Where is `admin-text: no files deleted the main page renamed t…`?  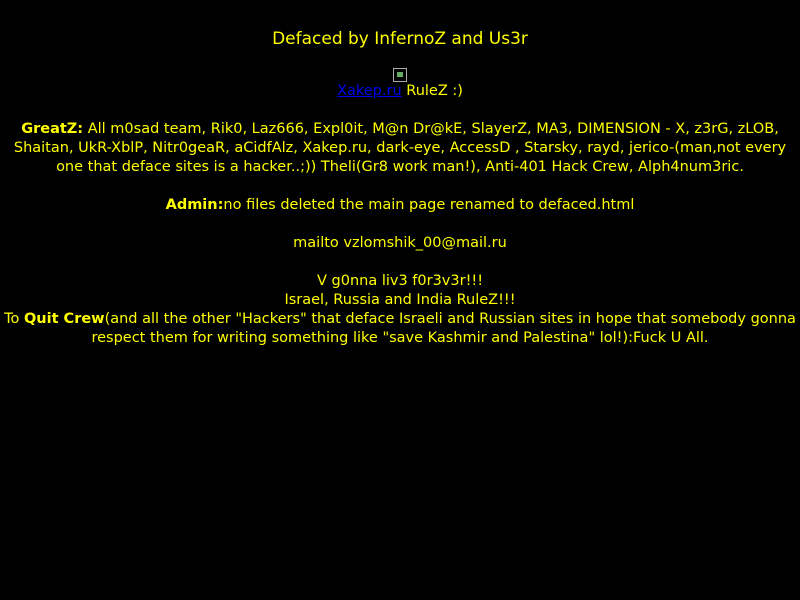
admin-text: no files deleted the main page renamed t… is located at coordinates (429, 205).